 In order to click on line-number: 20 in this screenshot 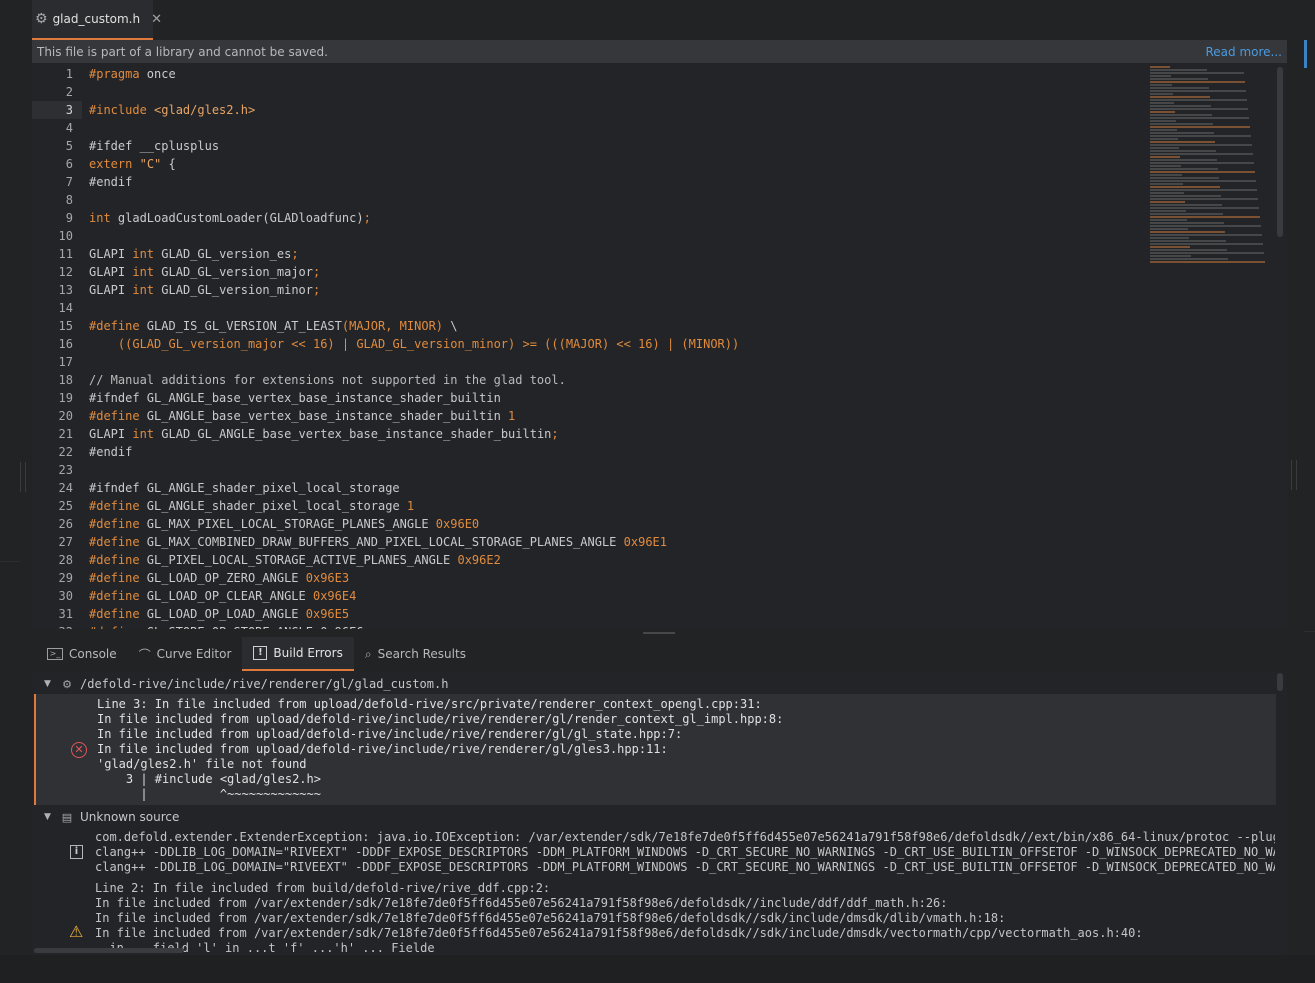, I will do `click(65, 416)`.